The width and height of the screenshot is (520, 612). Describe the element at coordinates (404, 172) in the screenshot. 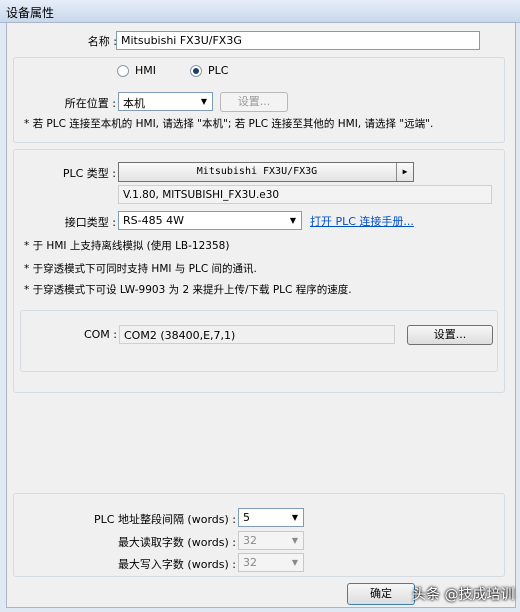

I see `triangle-right-icon: ▶` at that location.